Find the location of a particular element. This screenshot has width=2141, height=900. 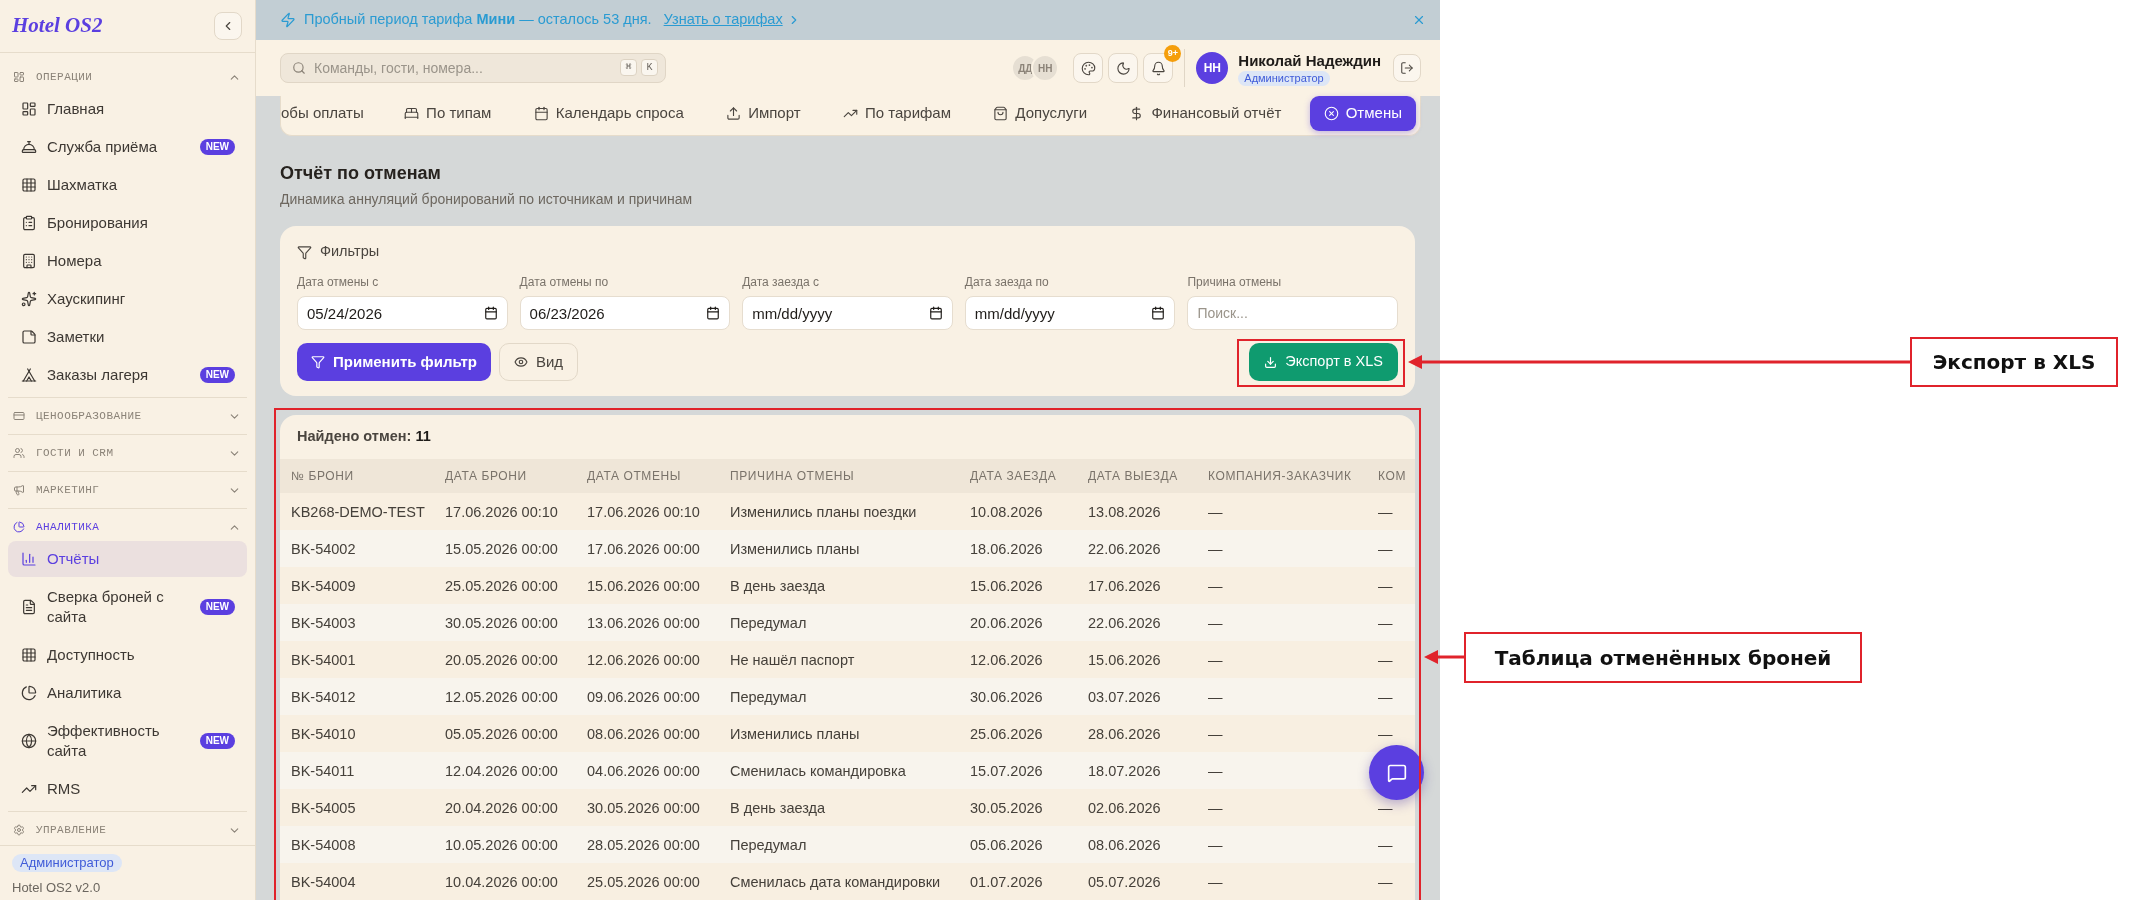

table-cell: Изменились планы is located at coordinates (795, 733).